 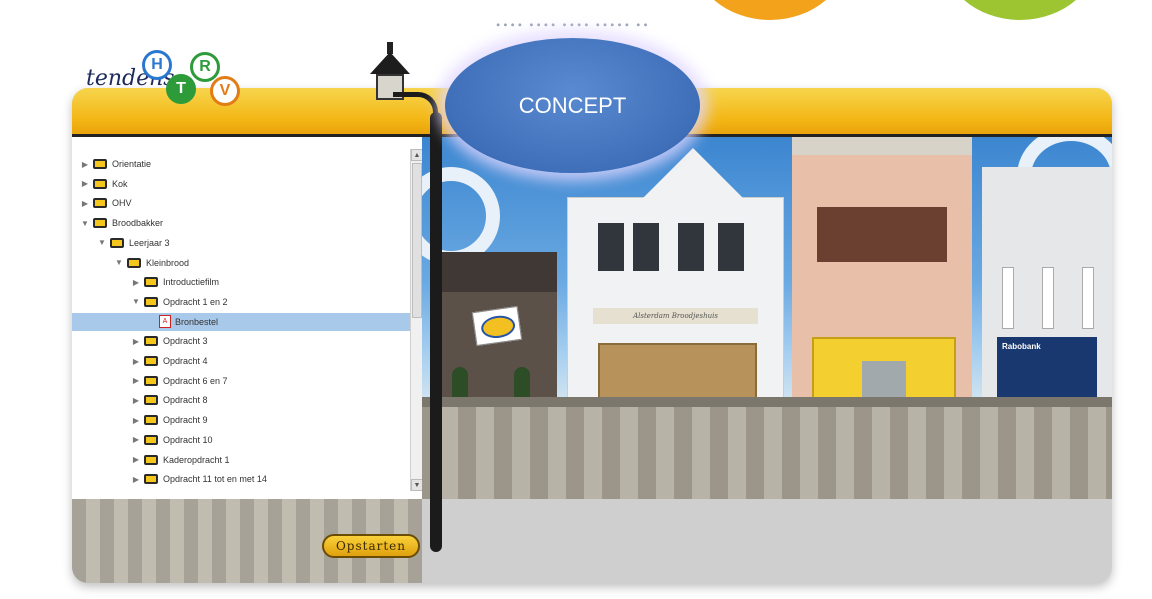 I want to click on scroll-down-arrow-icon: ▼, so click(x=416, y=485).